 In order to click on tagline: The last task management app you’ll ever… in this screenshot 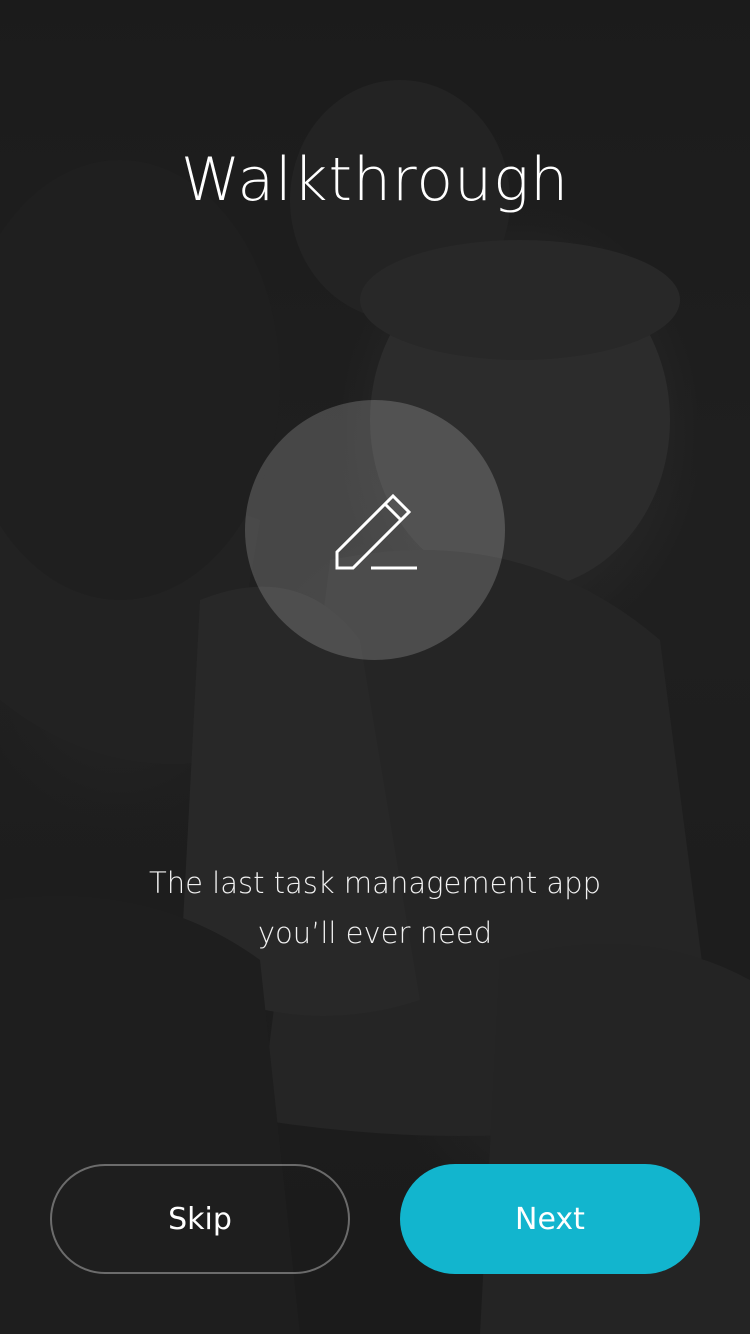, I will do `click(375, 908)`.